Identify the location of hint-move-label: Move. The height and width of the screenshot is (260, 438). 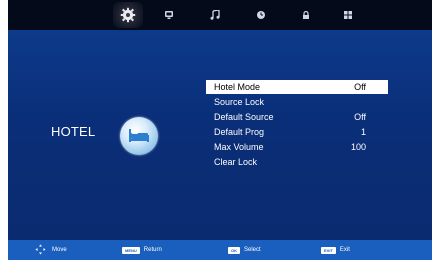
(59, 250).